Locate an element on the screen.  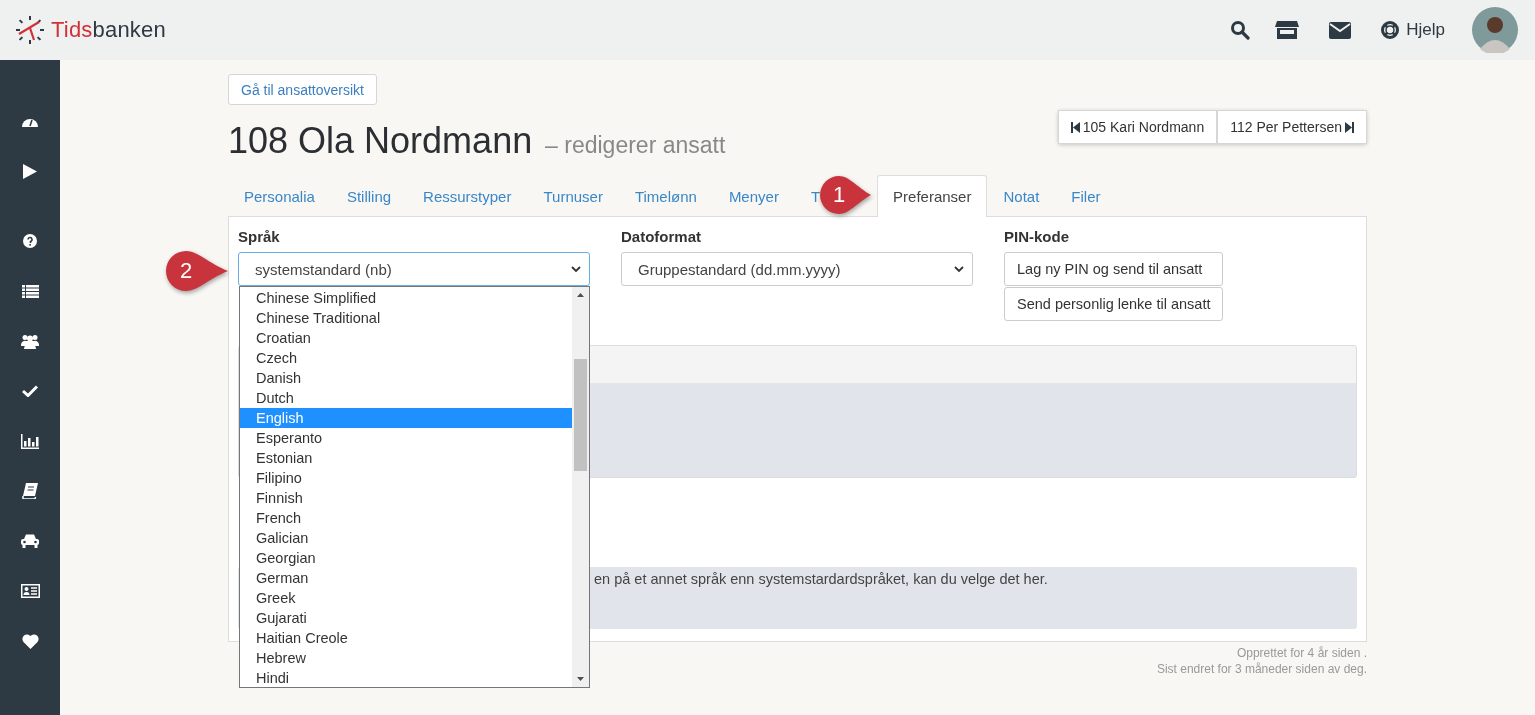
language-option: Haitian Creole is located at coordinates (406, 638).